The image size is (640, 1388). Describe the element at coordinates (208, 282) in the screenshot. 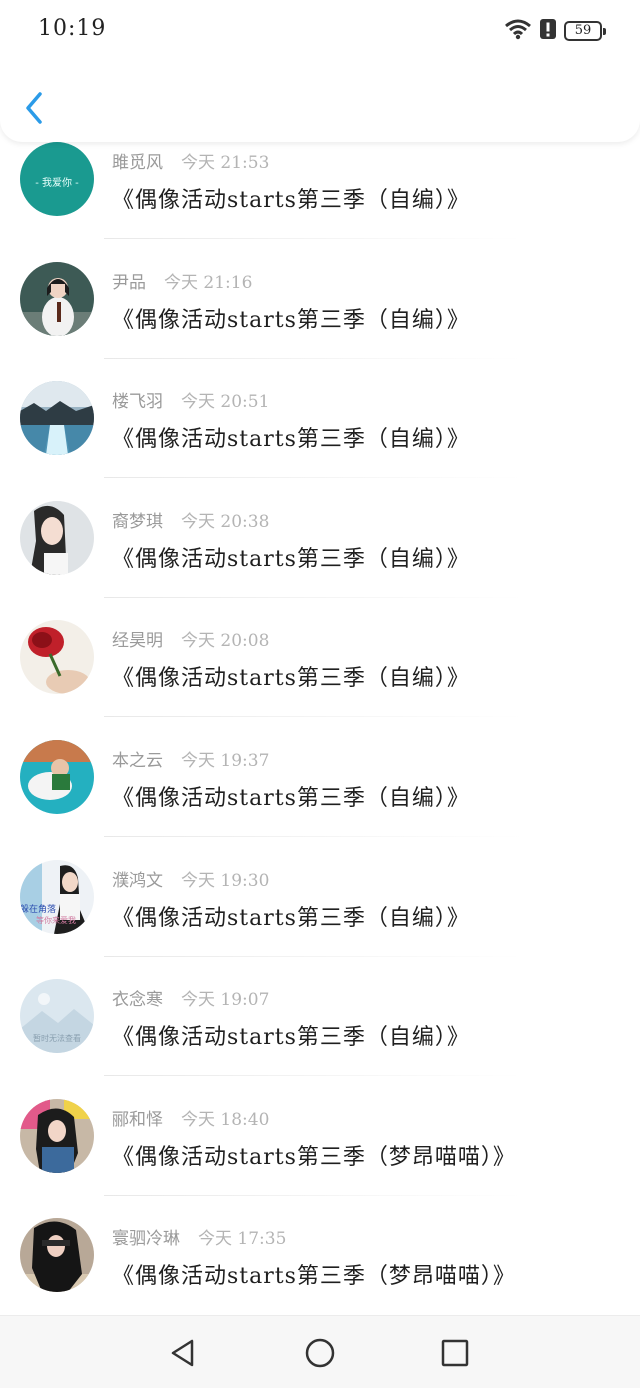

I see `message-time: 今天 21:16` at that location.